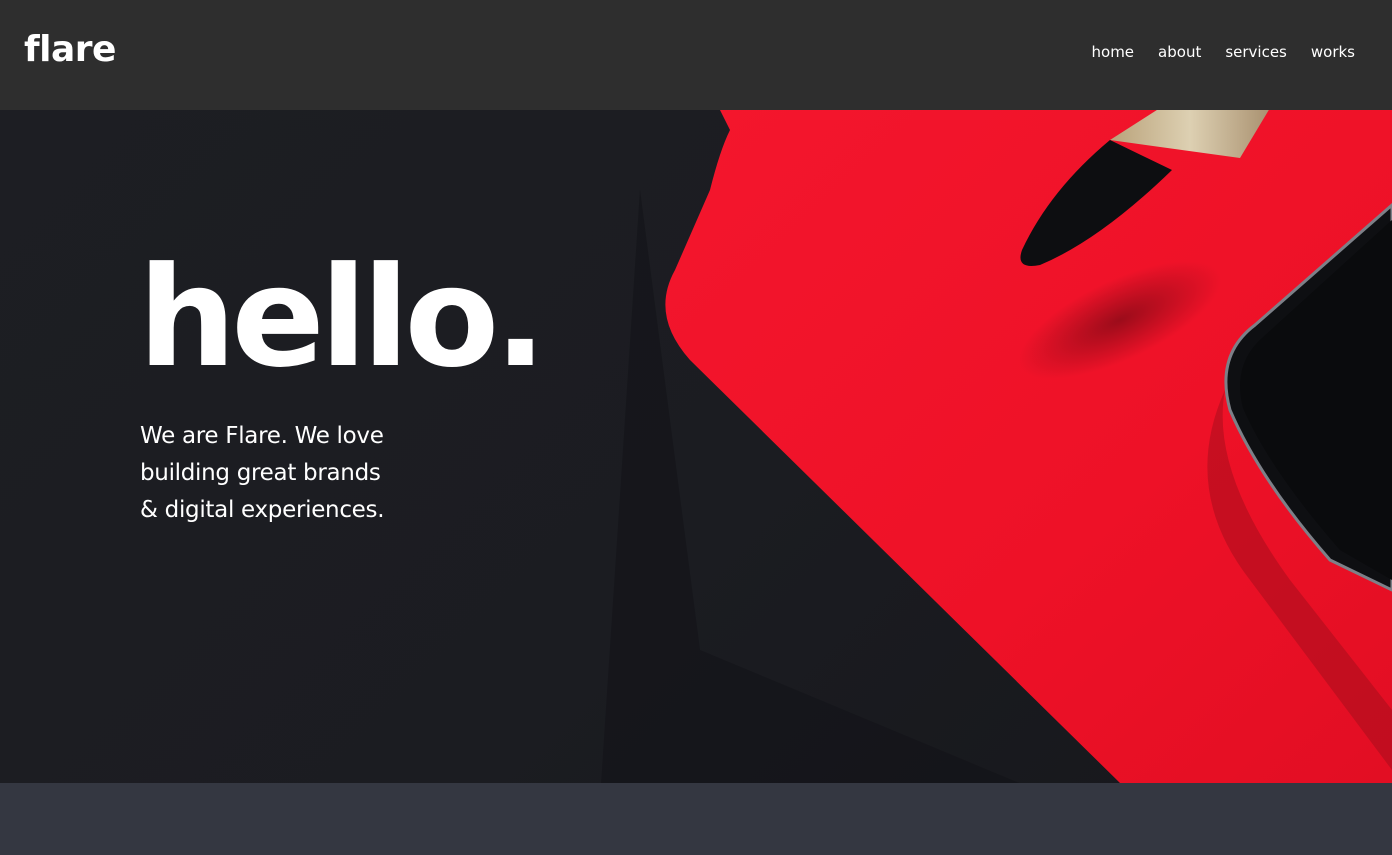 The height and width of the screenshot is (855, 1392). What do you see at coordinates (70, 50) in the screenshot?
I see `logo: flare` at bounding box center [70, 50].